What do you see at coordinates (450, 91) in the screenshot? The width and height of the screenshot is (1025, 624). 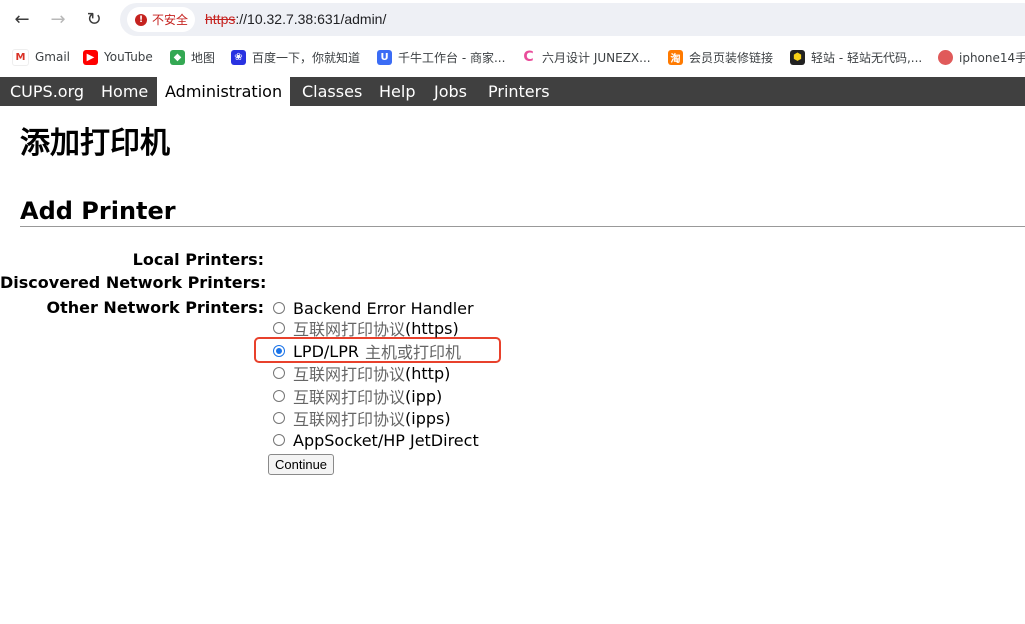 I see `tab-jobs: Jobs` at bounding box center [450, 91].